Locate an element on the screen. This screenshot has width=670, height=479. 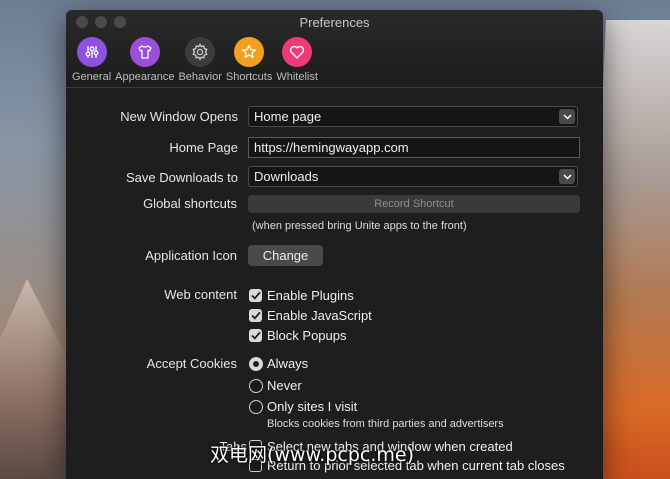
tab-label: General is located at coordinates (92, 77).